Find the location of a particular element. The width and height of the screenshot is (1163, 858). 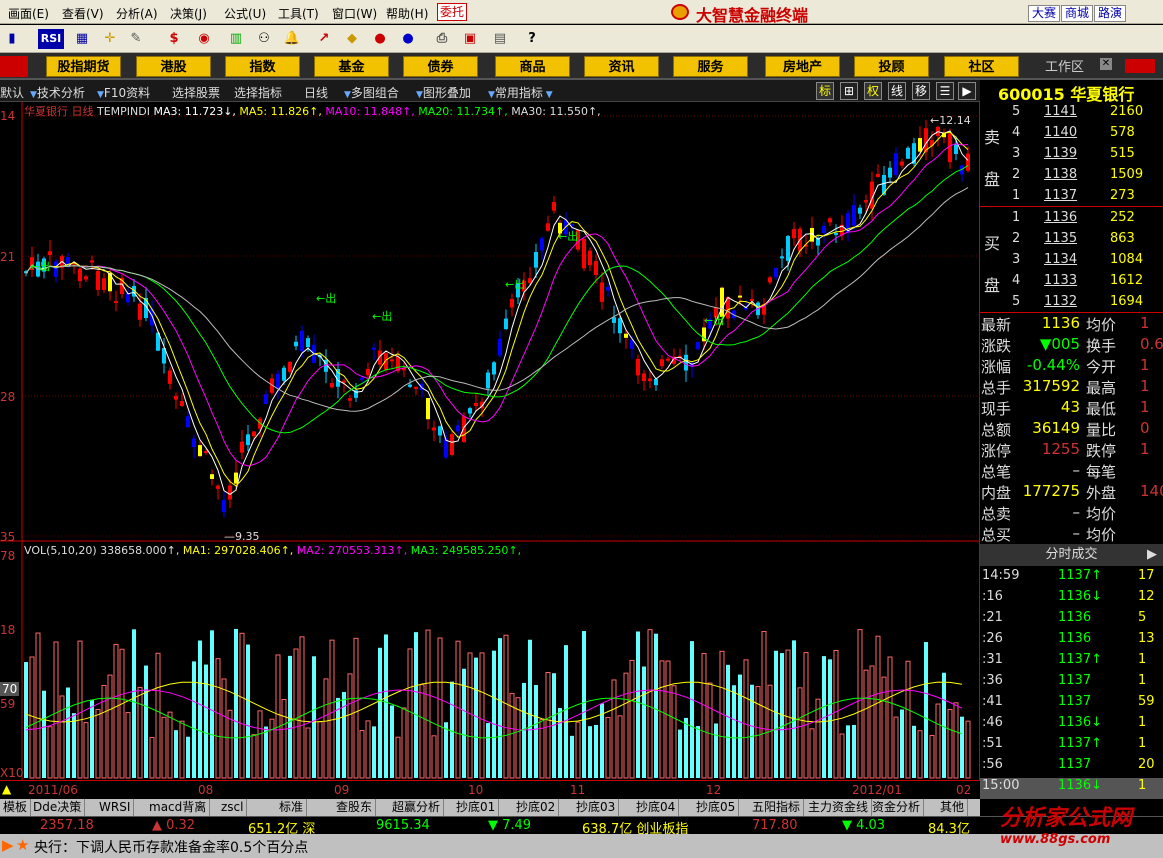

contest-button: 大赛 is located at coordinates (1044, 13).